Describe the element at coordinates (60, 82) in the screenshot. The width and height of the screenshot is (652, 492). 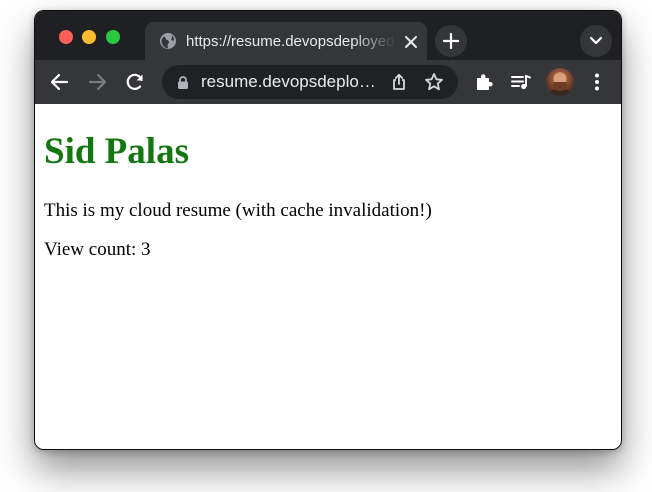
I see `back-arrow-icon` at that location.